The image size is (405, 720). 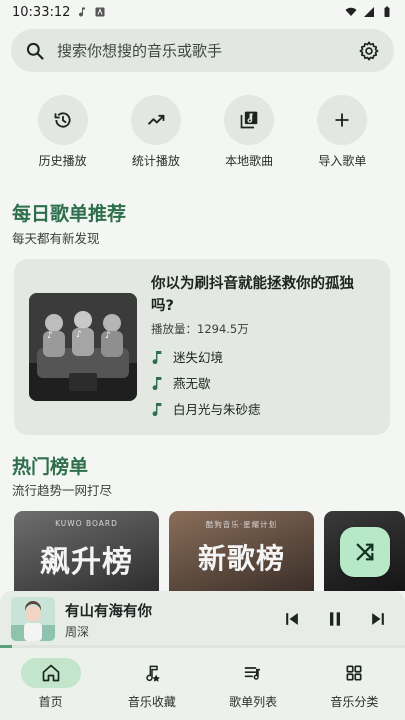 What do you see at coordinates (292, 619) in the screenshot?
I see `skip-previous-icon` at bounding box center [292, 619].